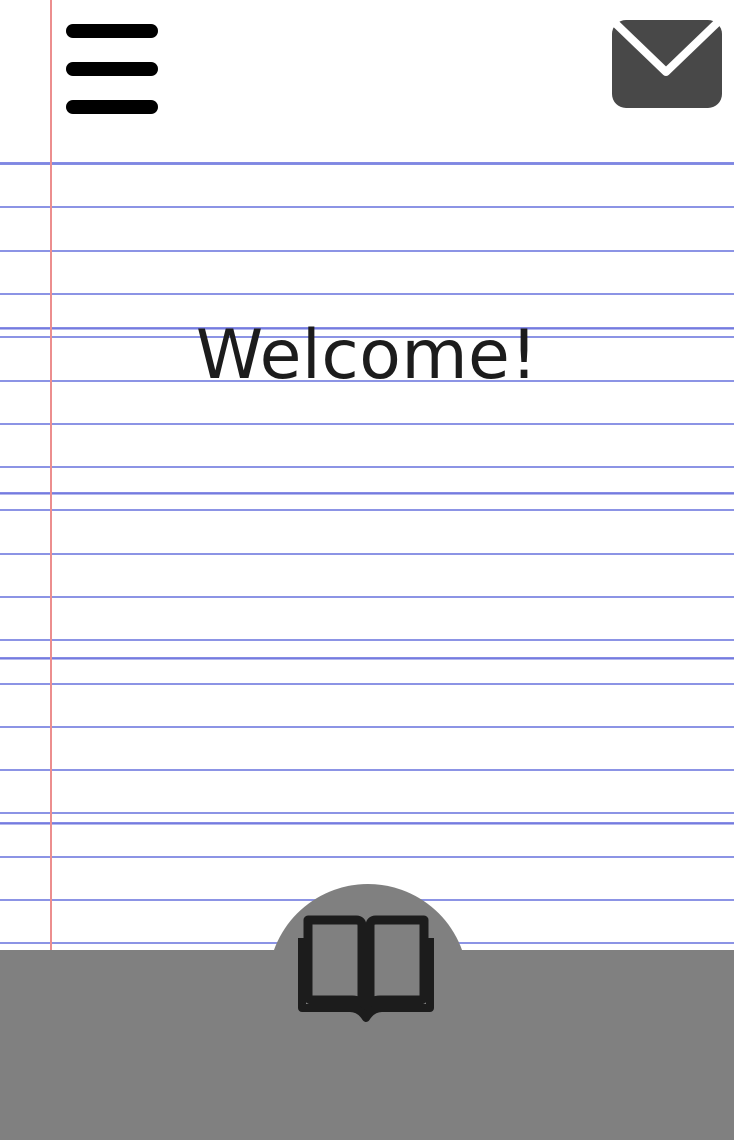 This screenshot has height=1140, width=734. I want to click on welcome-heading: Welcome!, so click(367, 355).